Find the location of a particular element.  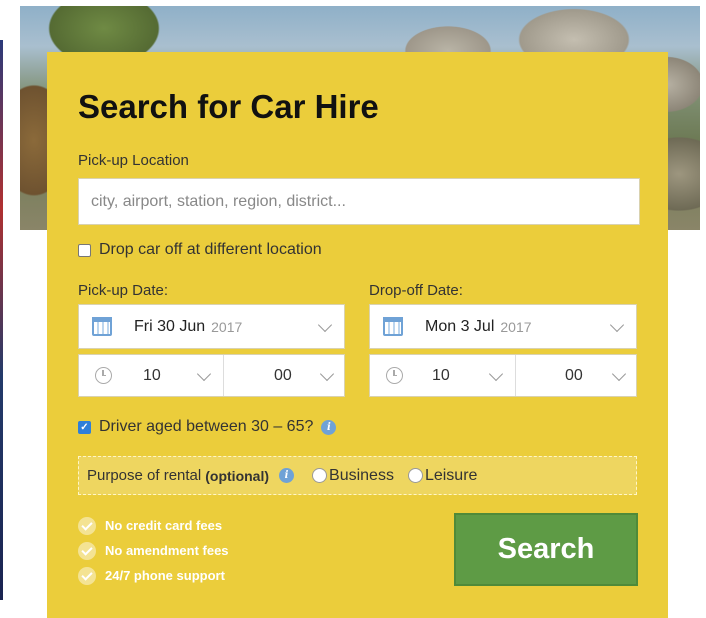

purpose-leisure-option: Leisure is located at coordinates (442, 475).